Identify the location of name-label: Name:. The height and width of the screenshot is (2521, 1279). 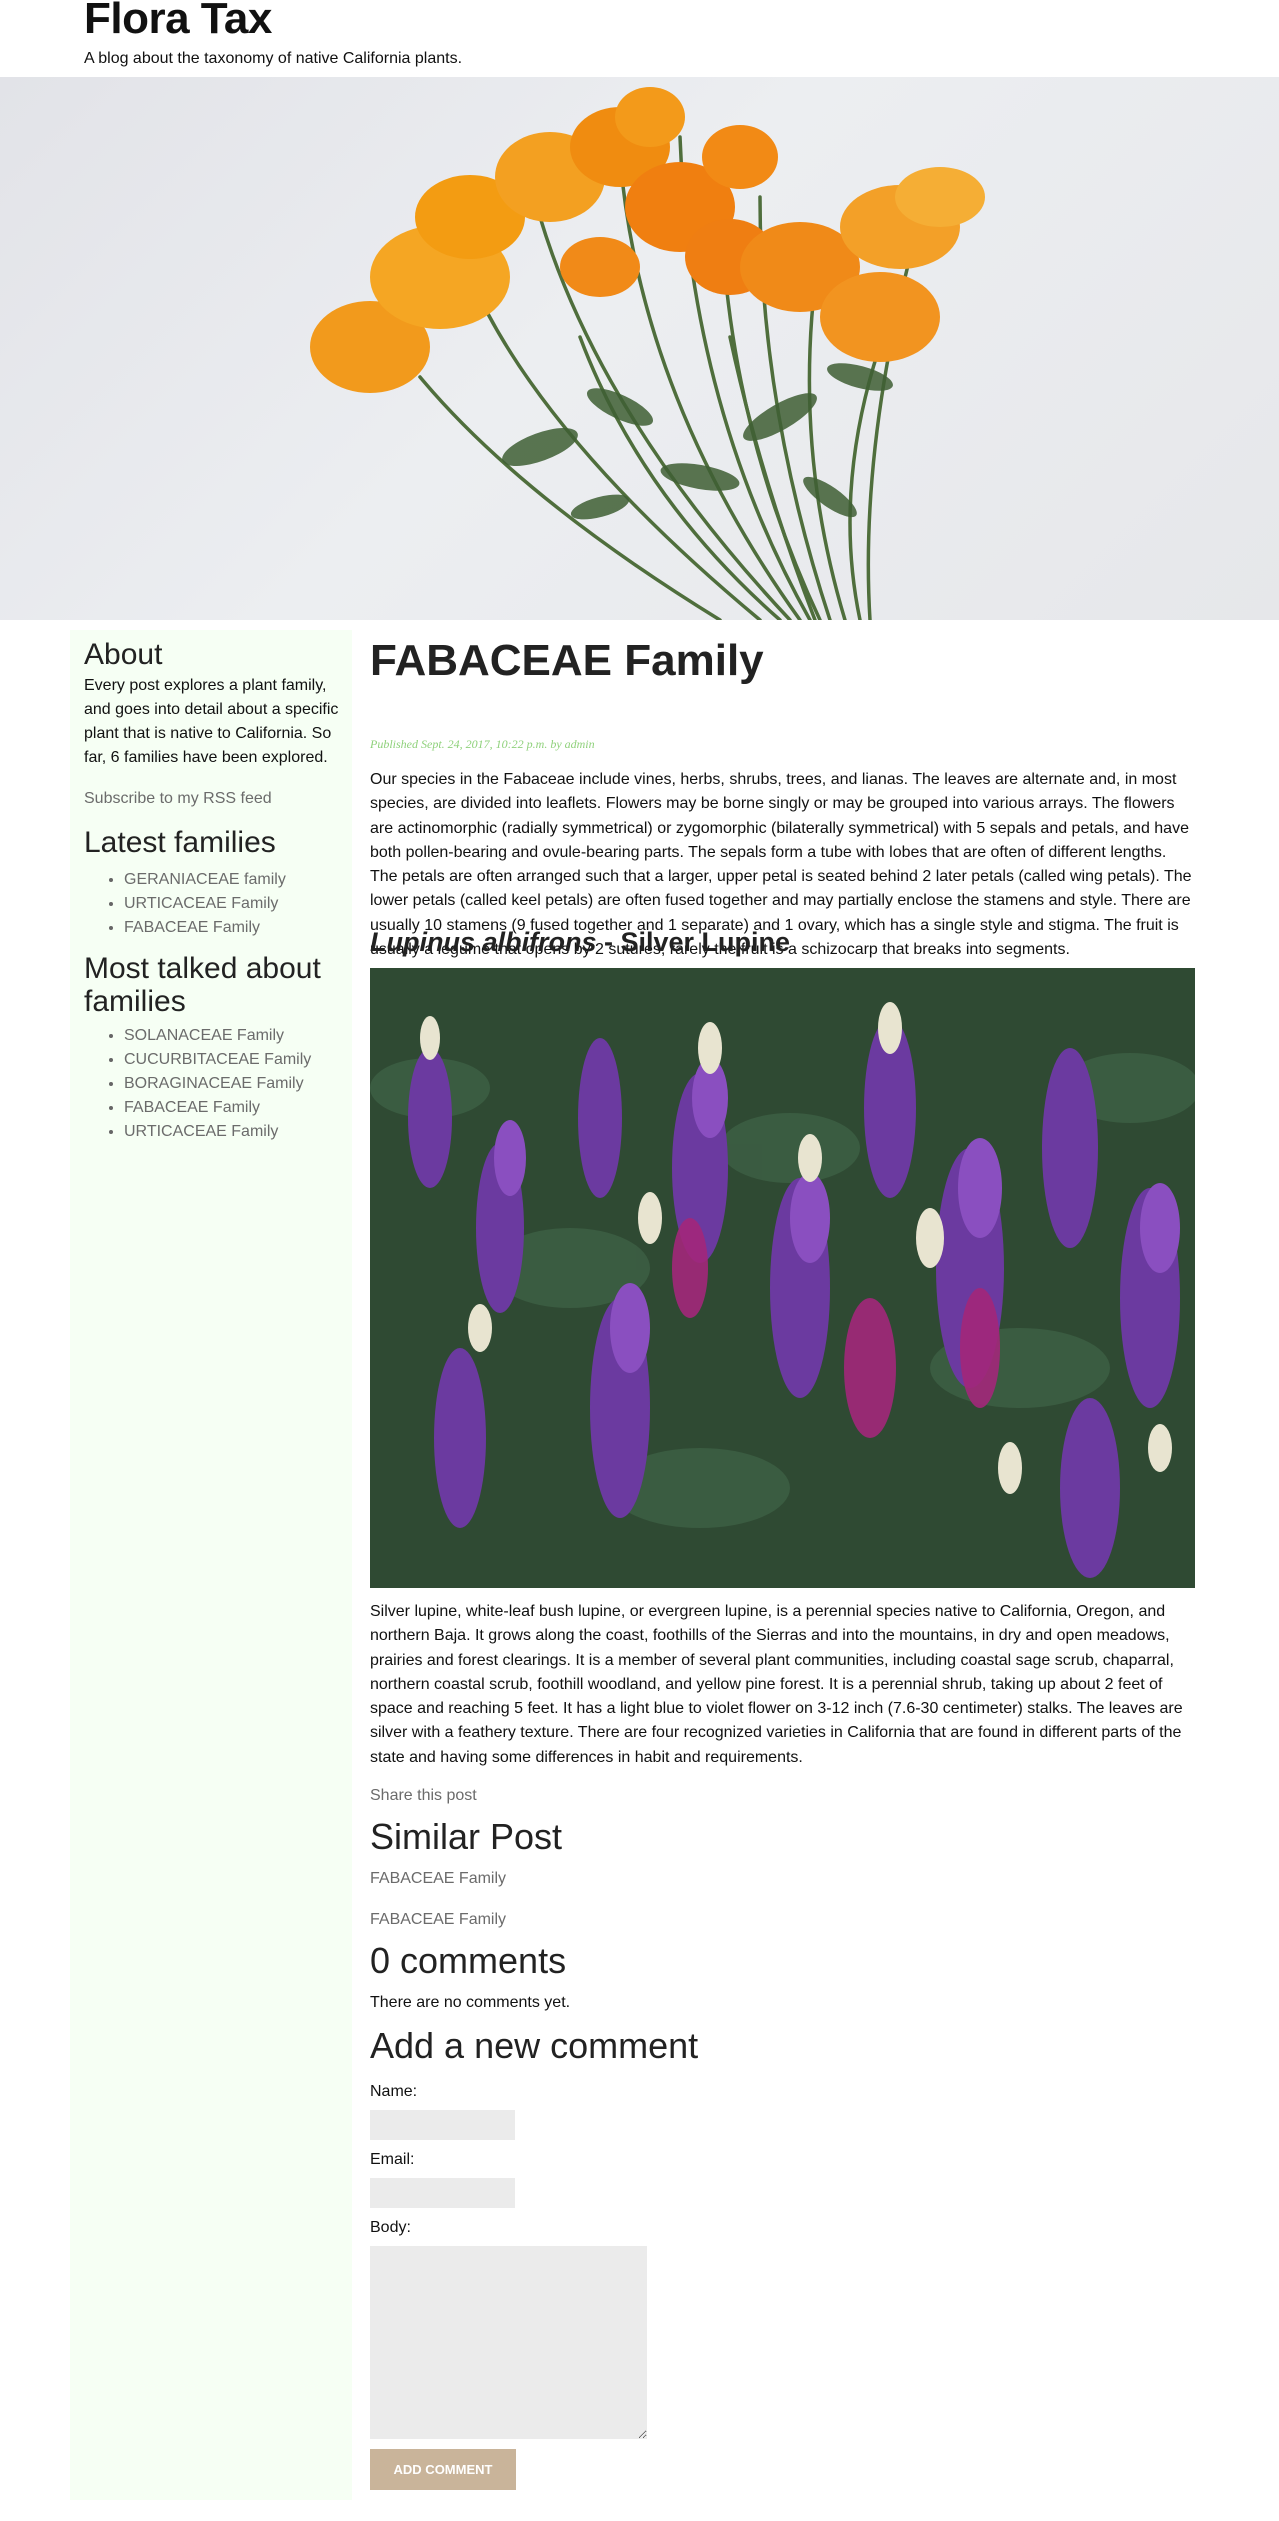
(394, 2091).